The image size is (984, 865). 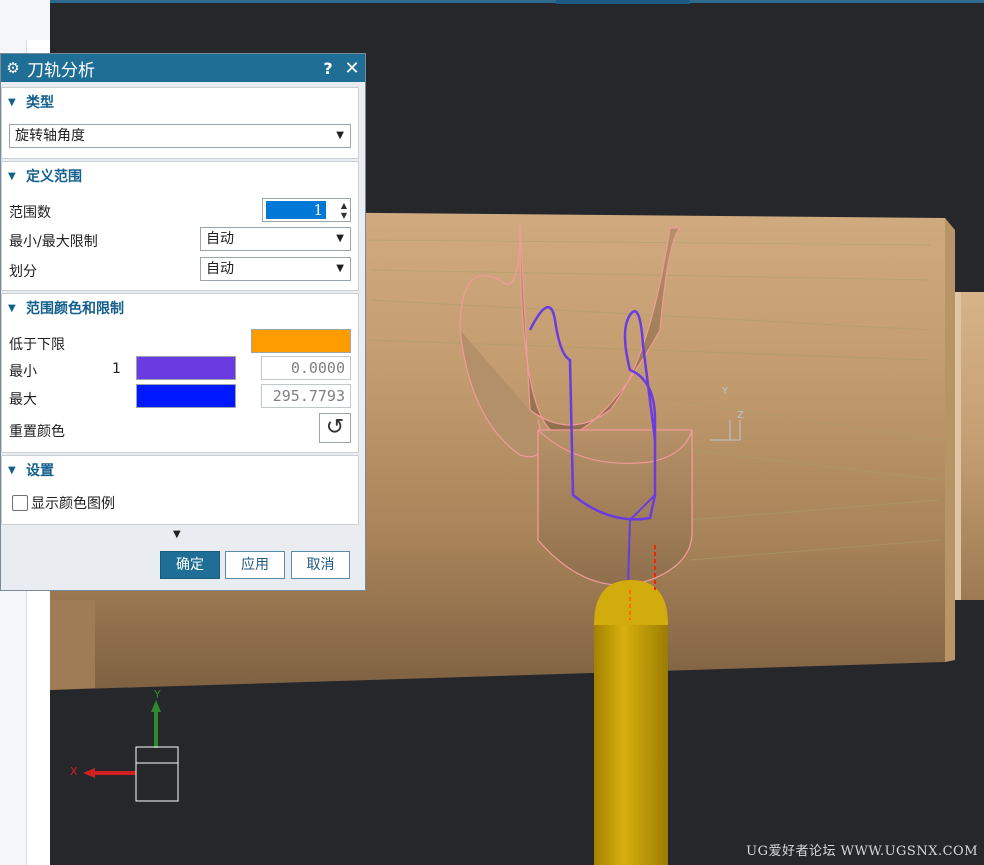 I want to click on triad-x-label: X, so click(x=74, y=771).